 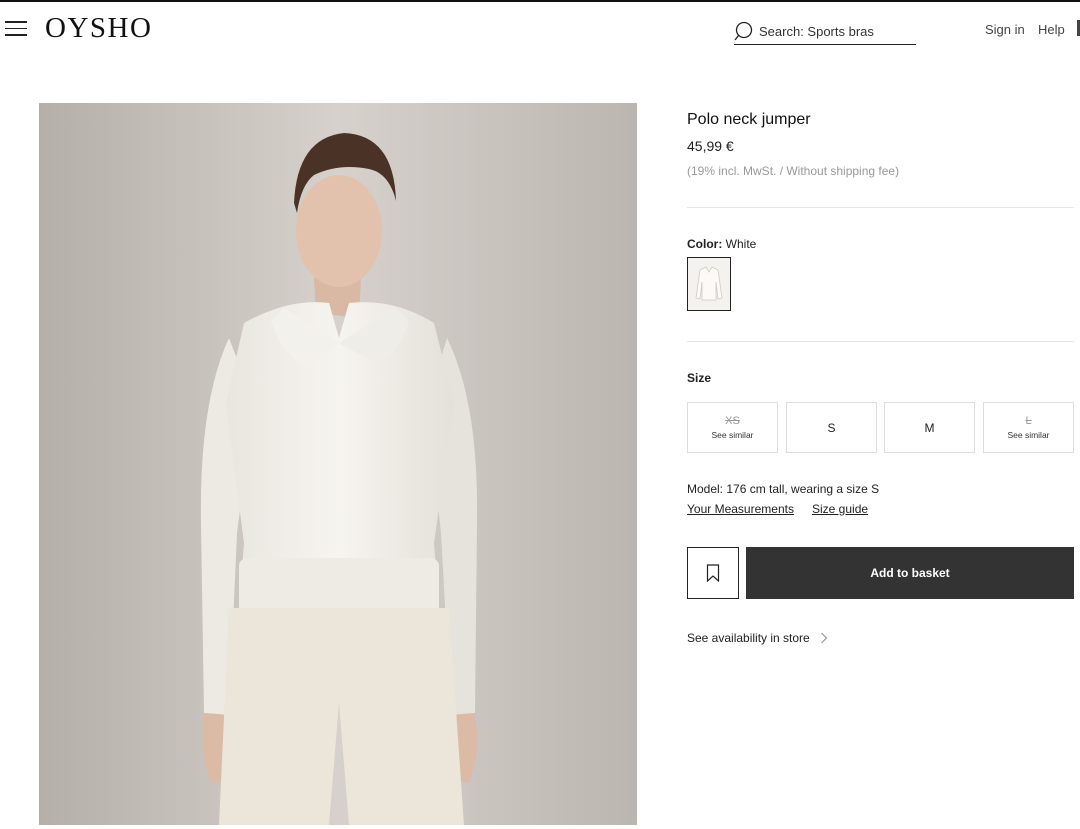 I want to click on color-label: Color:, so click(x=705, y=244).